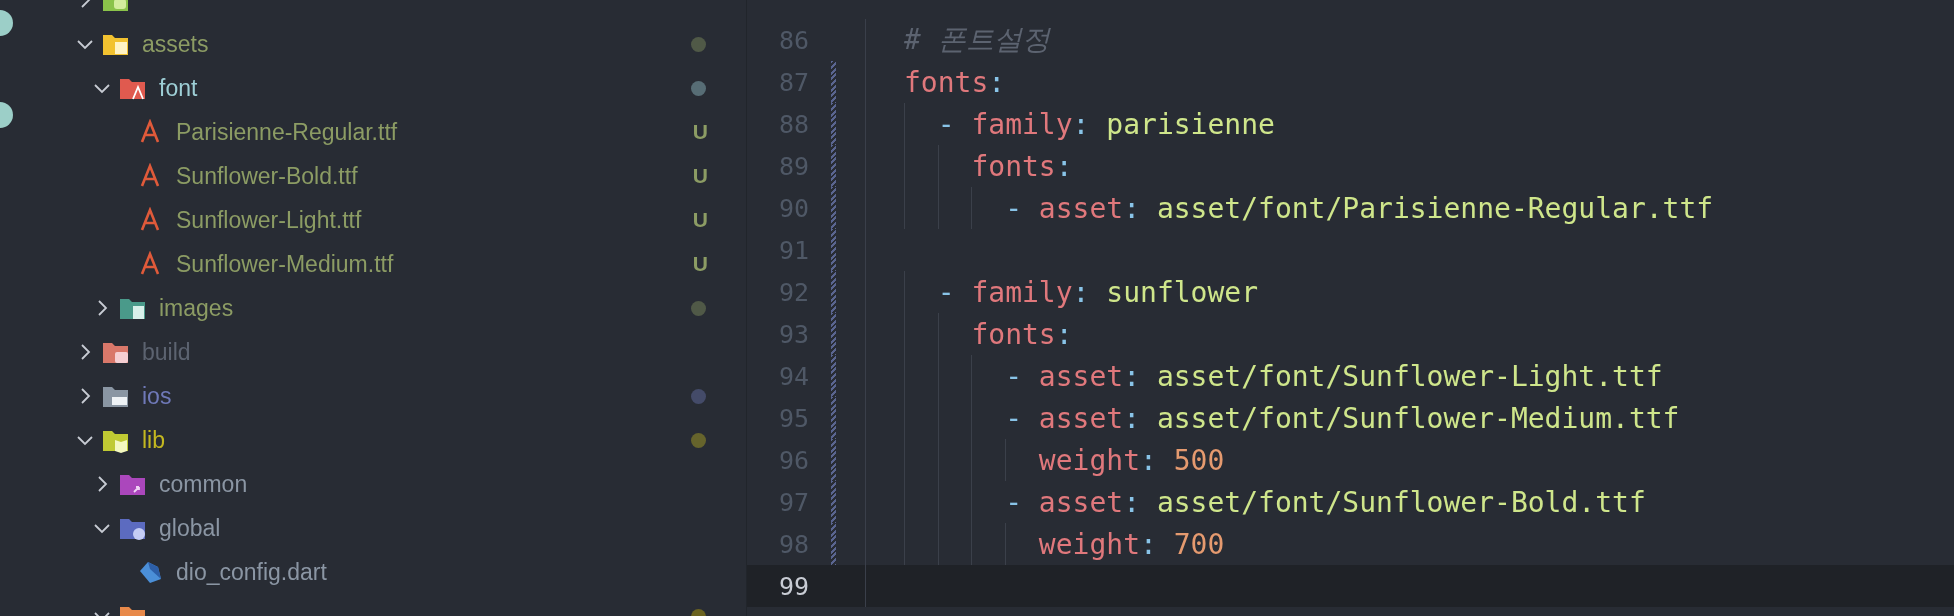  I want to click on item-name: build, so click(166, 352).